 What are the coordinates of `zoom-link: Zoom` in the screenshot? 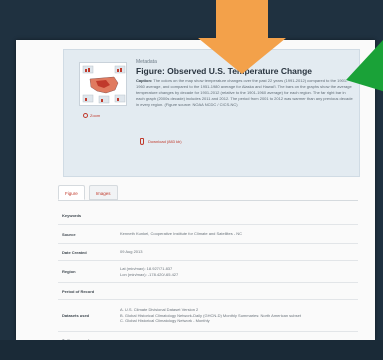 It's located at (91, 115).